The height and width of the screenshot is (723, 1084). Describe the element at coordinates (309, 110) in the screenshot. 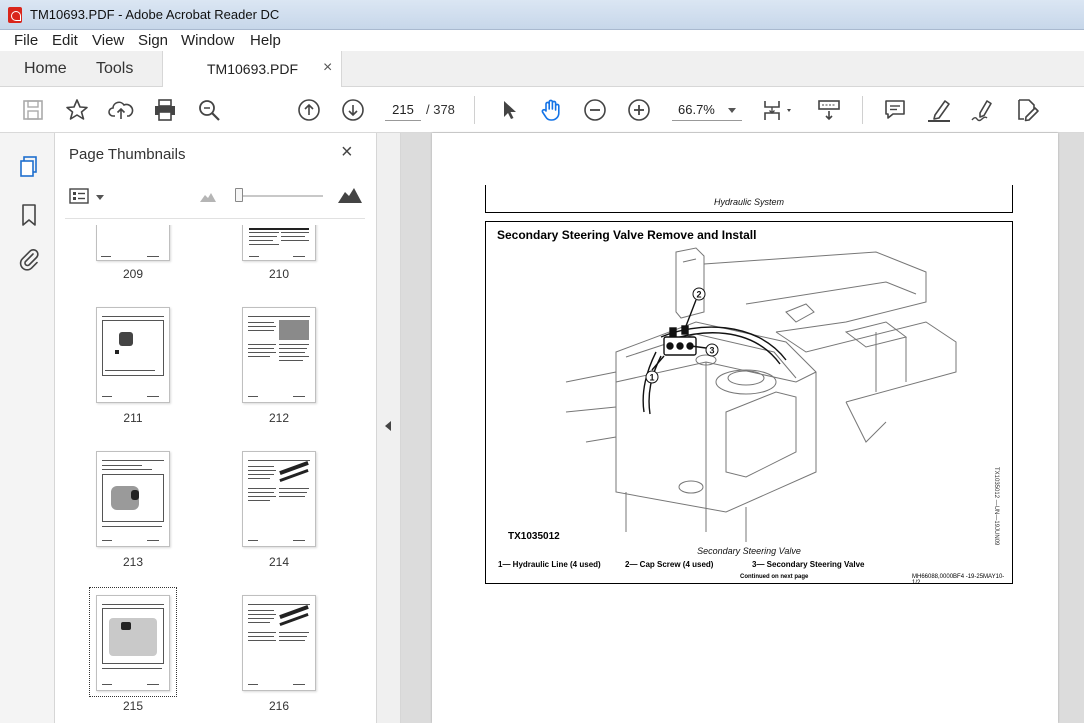

I see `previous-page-icon` at that location.